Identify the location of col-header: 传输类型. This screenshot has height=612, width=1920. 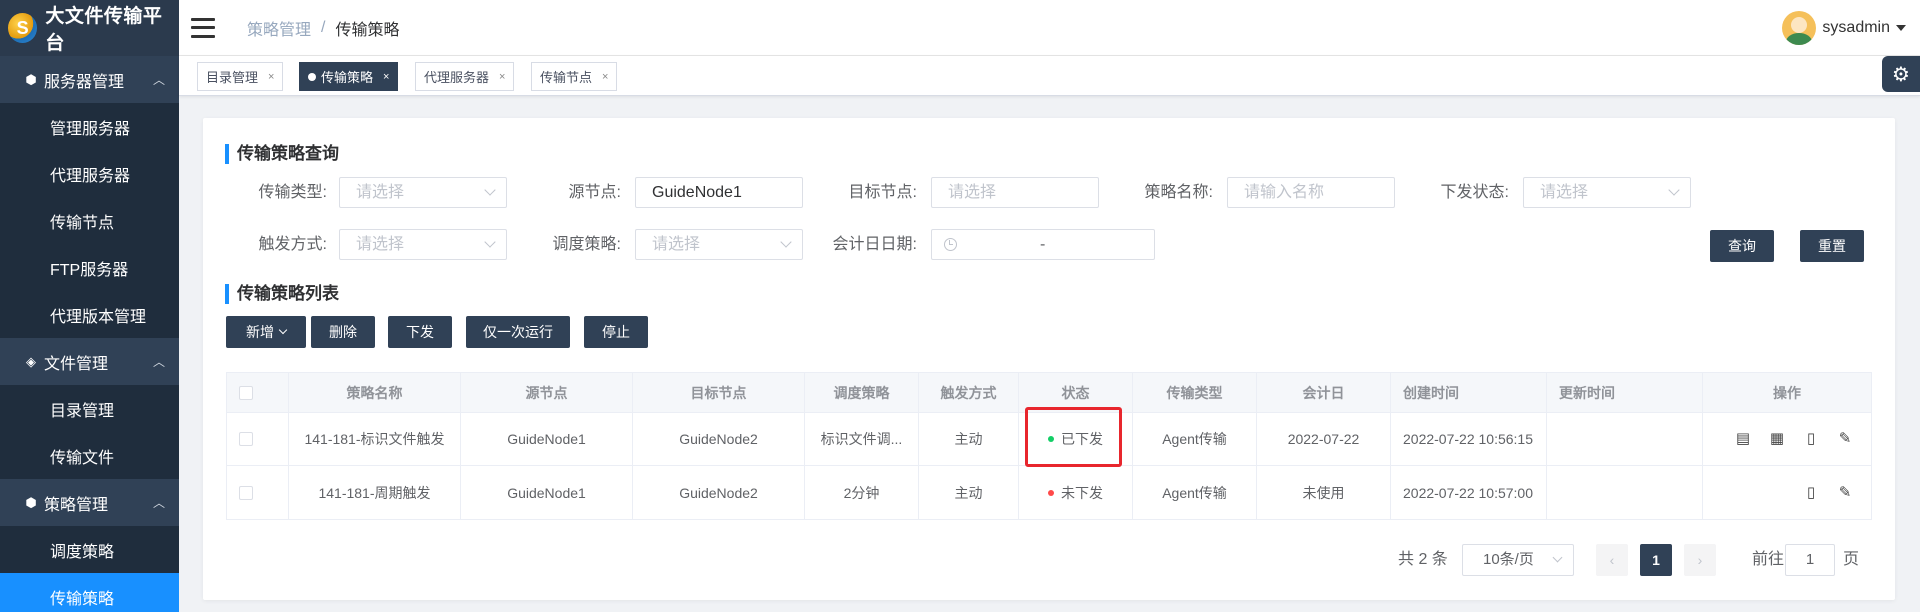
(1195, 392).